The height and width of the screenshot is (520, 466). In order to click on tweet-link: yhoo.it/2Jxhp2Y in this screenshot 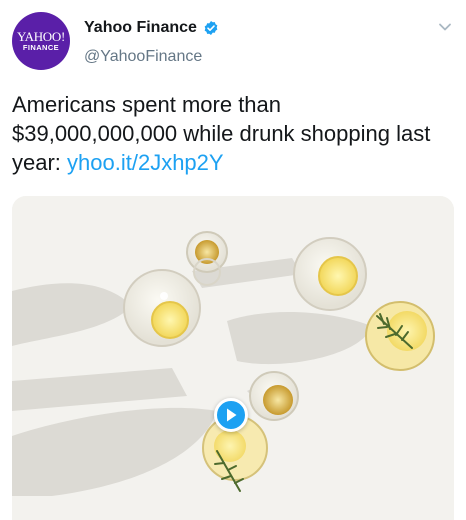, I will do `click(145, 162)`.